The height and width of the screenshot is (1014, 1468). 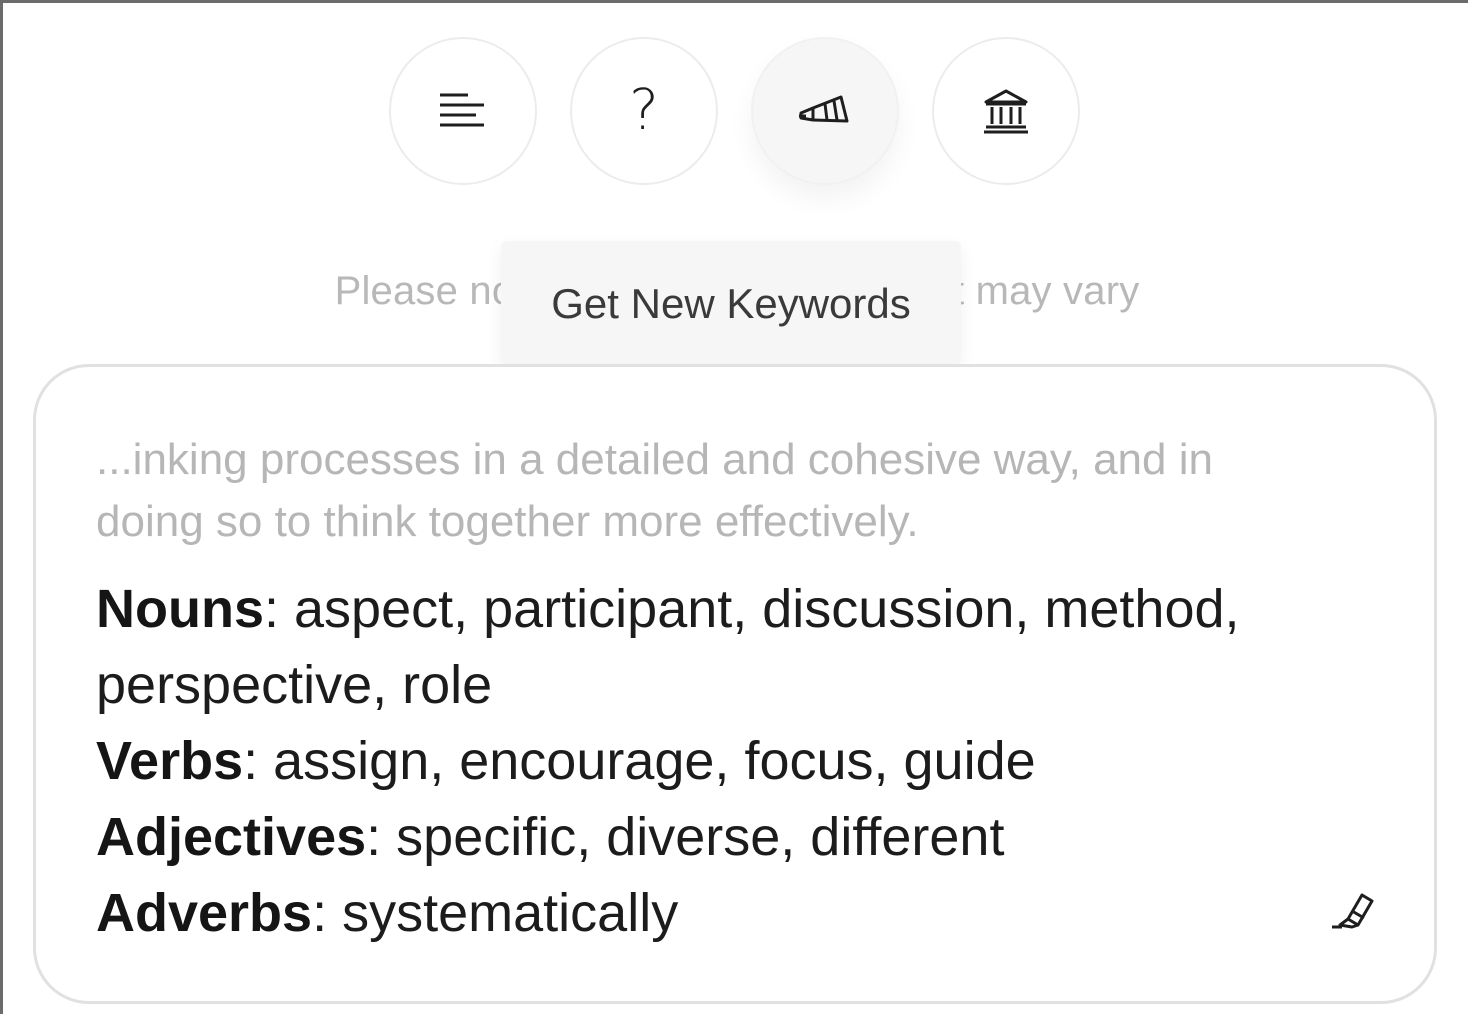 I want to click on keyword-row-adjectives: Adjectives: specific, diverse, different, so click(x=726, y=837).